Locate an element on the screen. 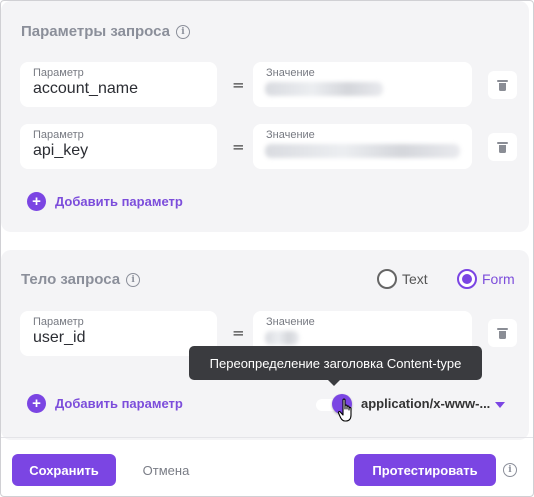 The width and height of the screenshot is (534, 497). content-type-tooltip: Переопределение заголовка Content-type is located at coordinates (335, 366).